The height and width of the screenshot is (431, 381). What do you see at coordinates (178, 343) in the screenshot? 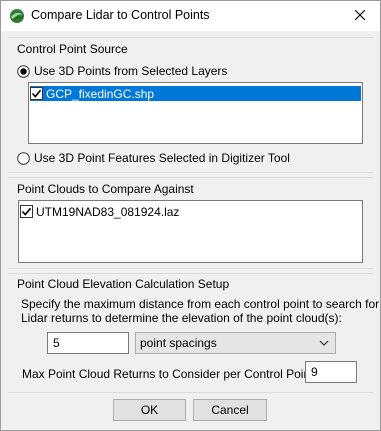
I see `distance-unit-value: point spacings` at bounding box center [178, 343].